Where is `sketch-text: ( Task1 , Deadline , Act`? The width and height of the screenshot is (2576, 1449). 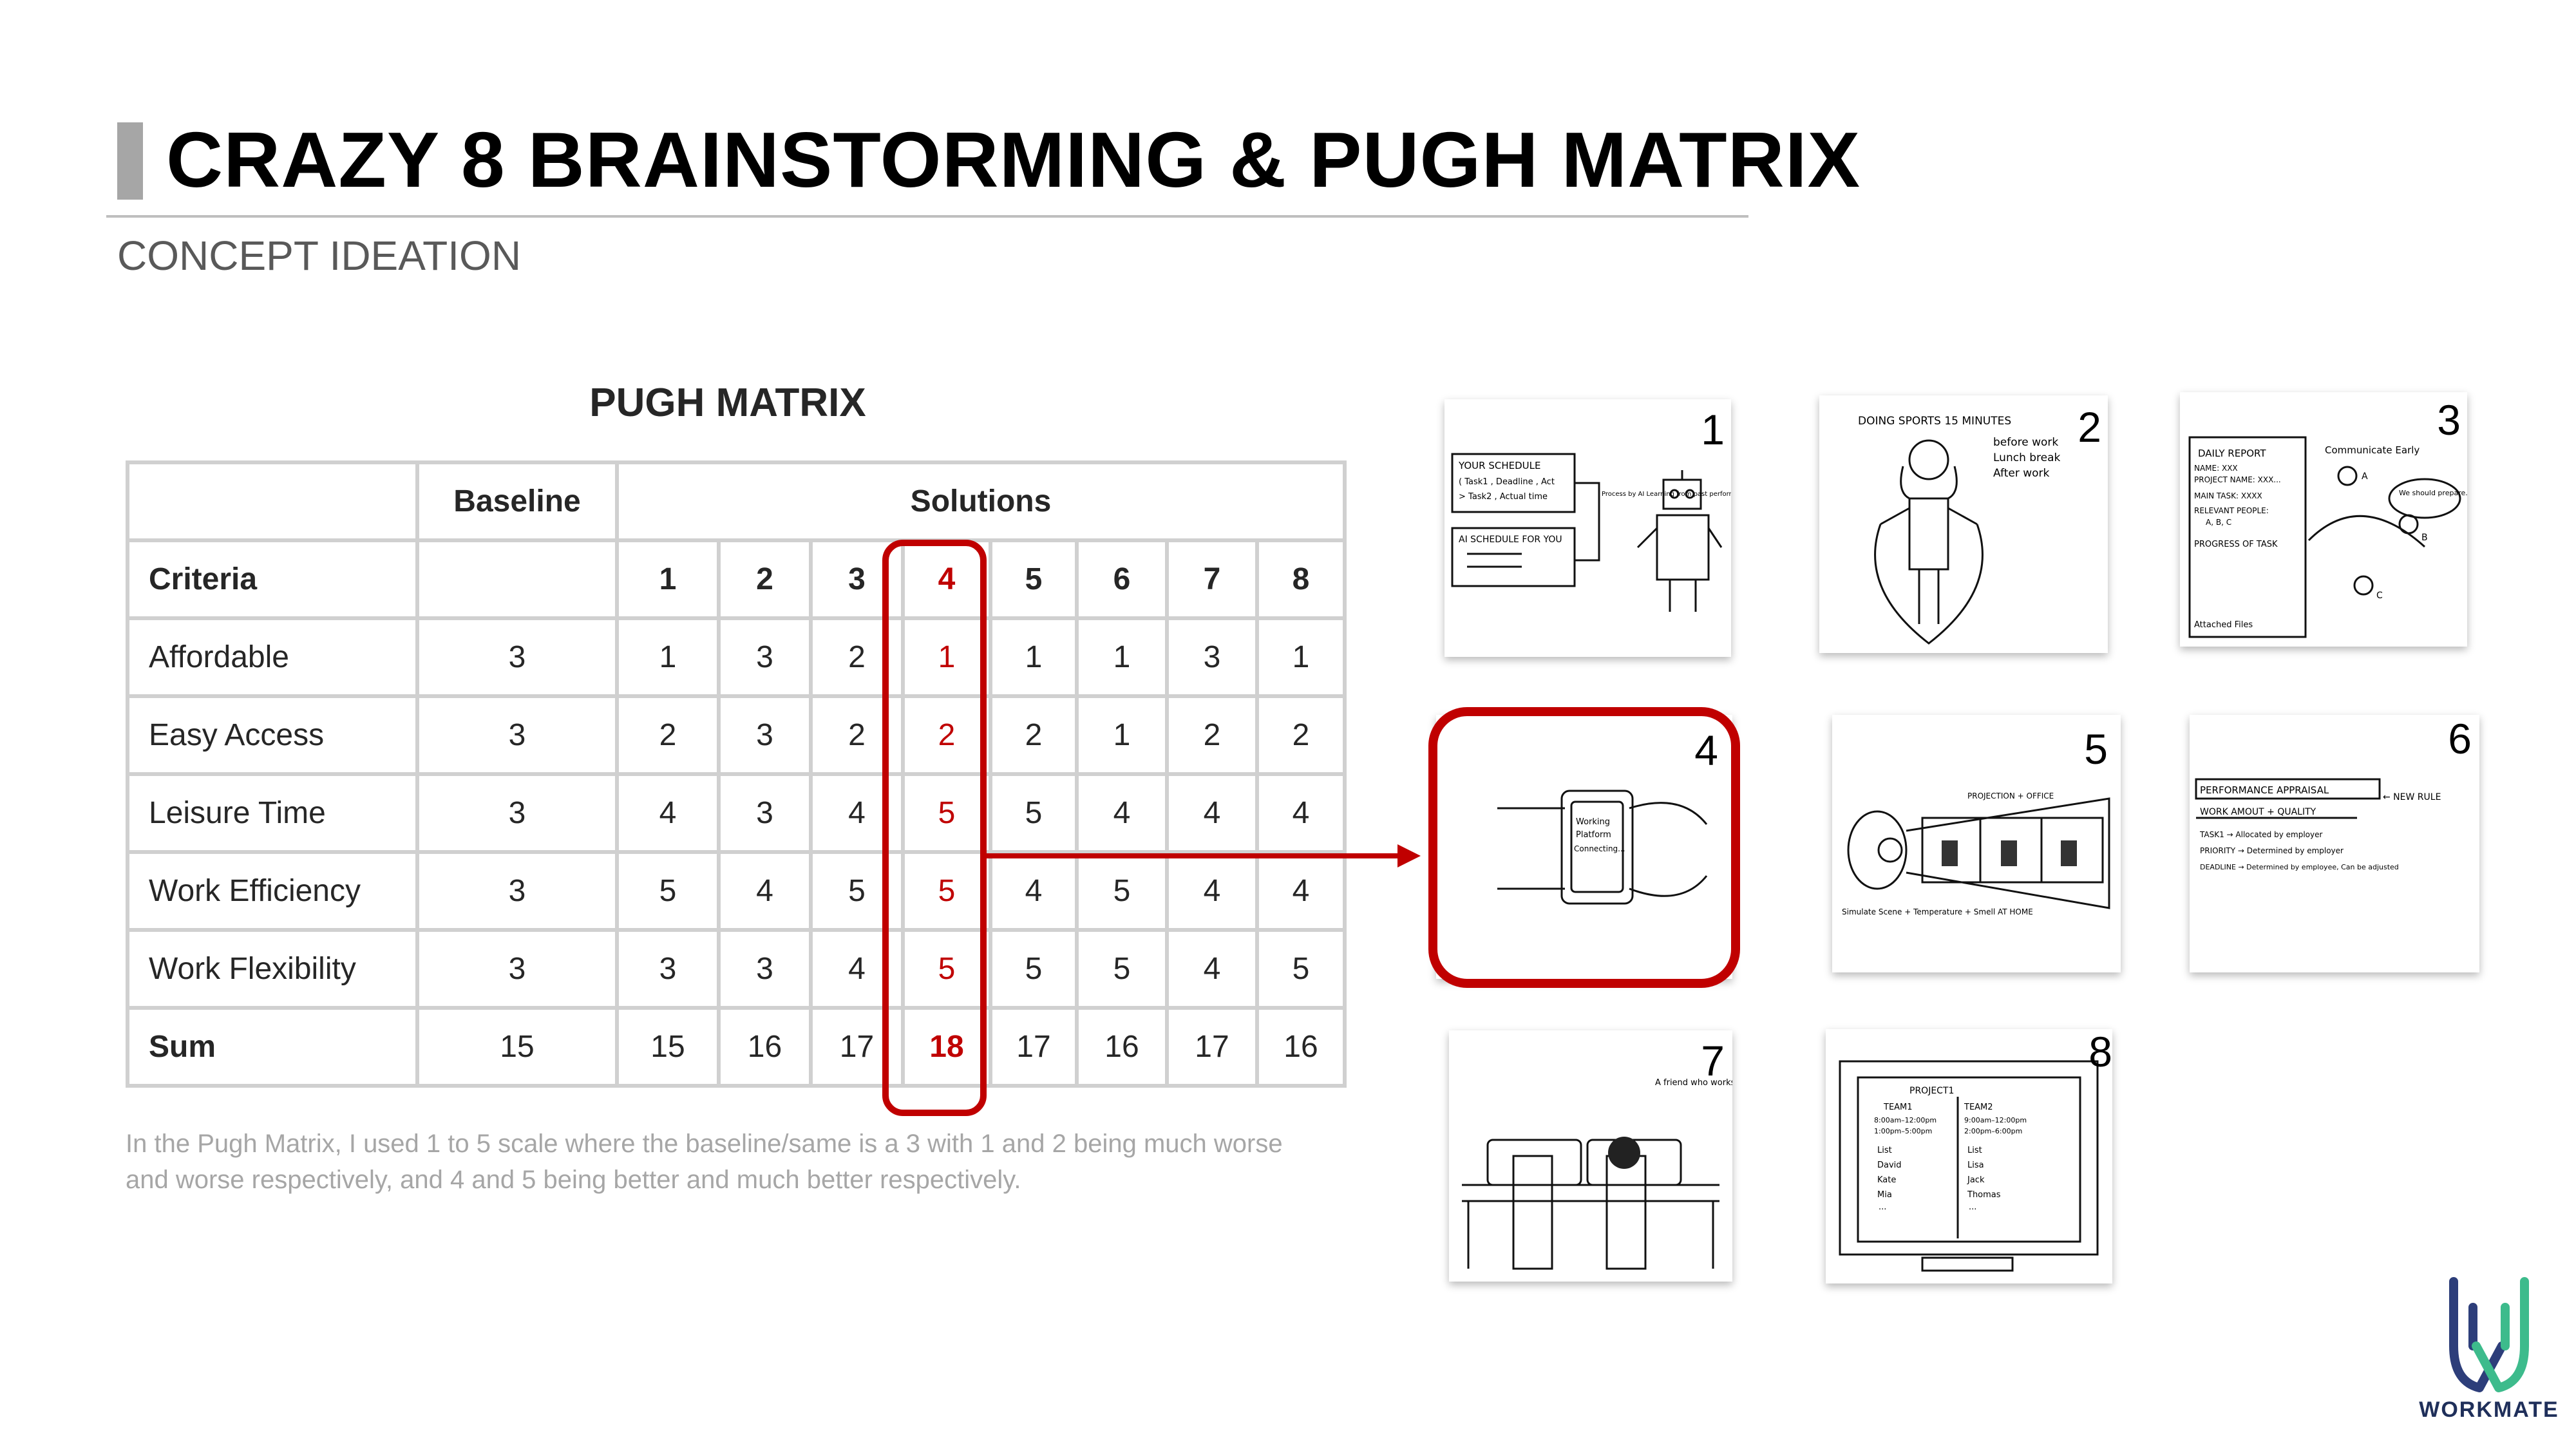 sketch-text: ( Task1 , Deadline , Act is located at coordinates (1507, 482).